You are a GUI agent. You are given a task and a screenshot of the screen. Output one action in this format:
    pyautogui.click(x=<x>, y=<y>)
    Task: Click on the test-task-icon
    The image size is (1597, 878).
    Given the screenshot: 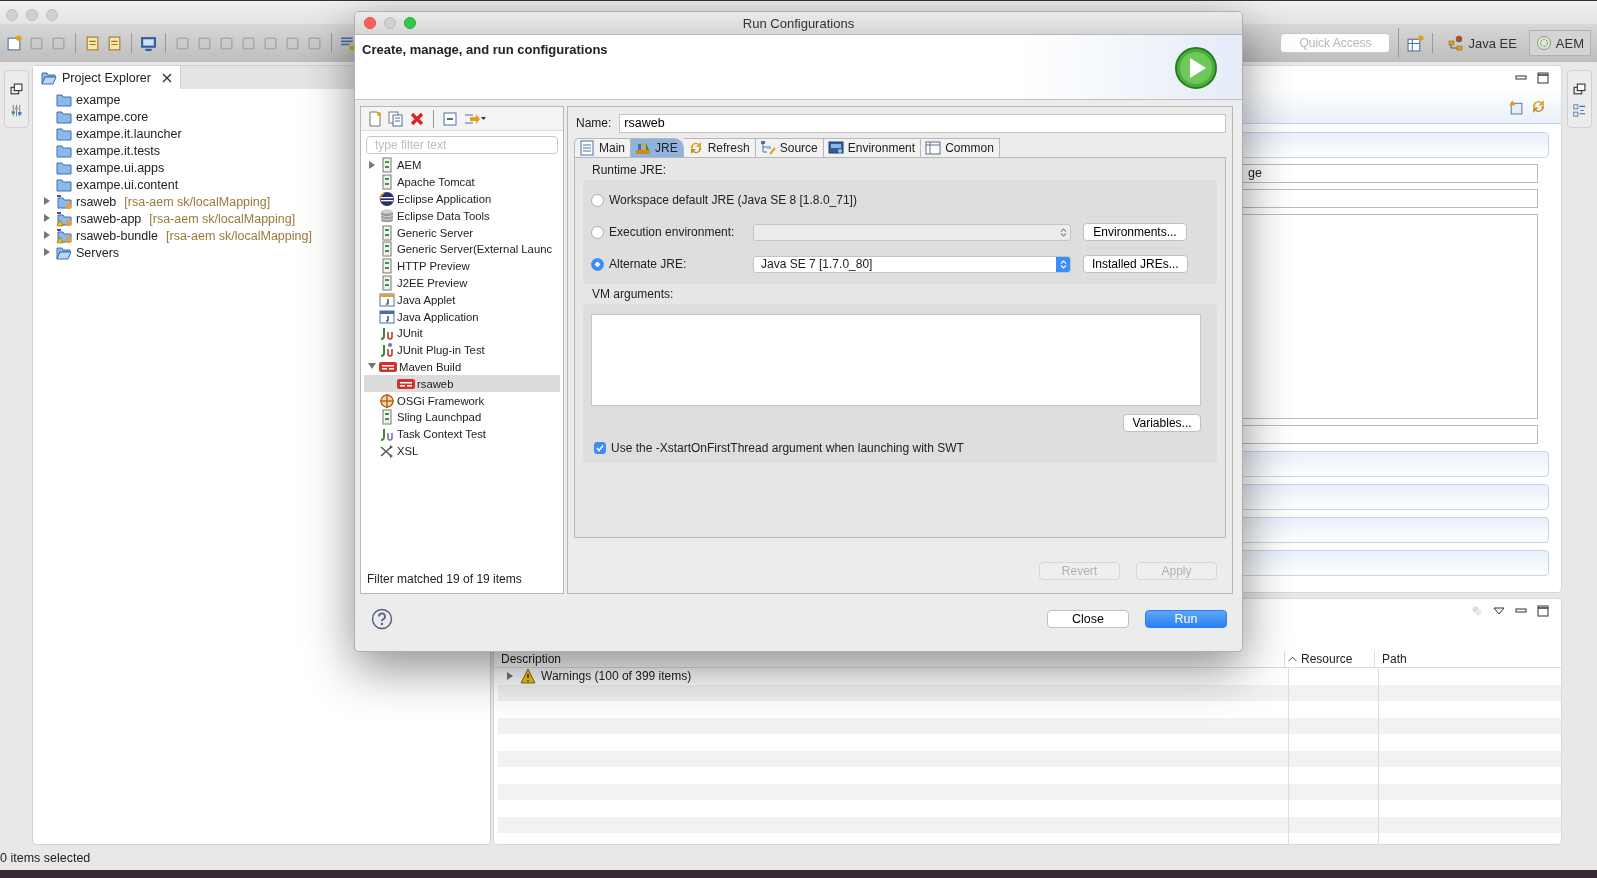 What is the action you would take?
    pyautogui.click(x=387, y=434)
    